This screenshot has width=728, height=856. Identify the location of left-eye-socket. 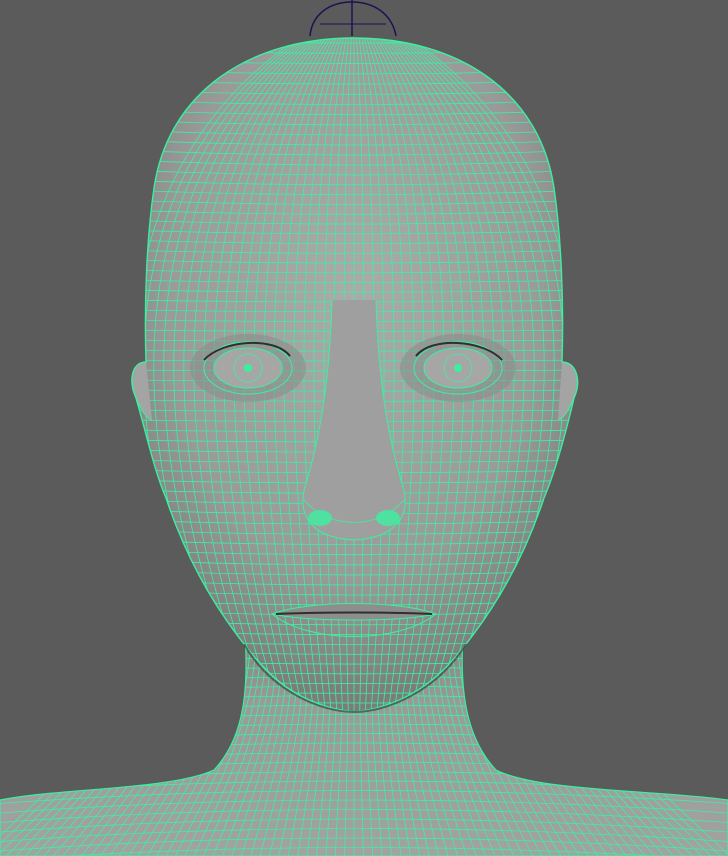
(248, 368).